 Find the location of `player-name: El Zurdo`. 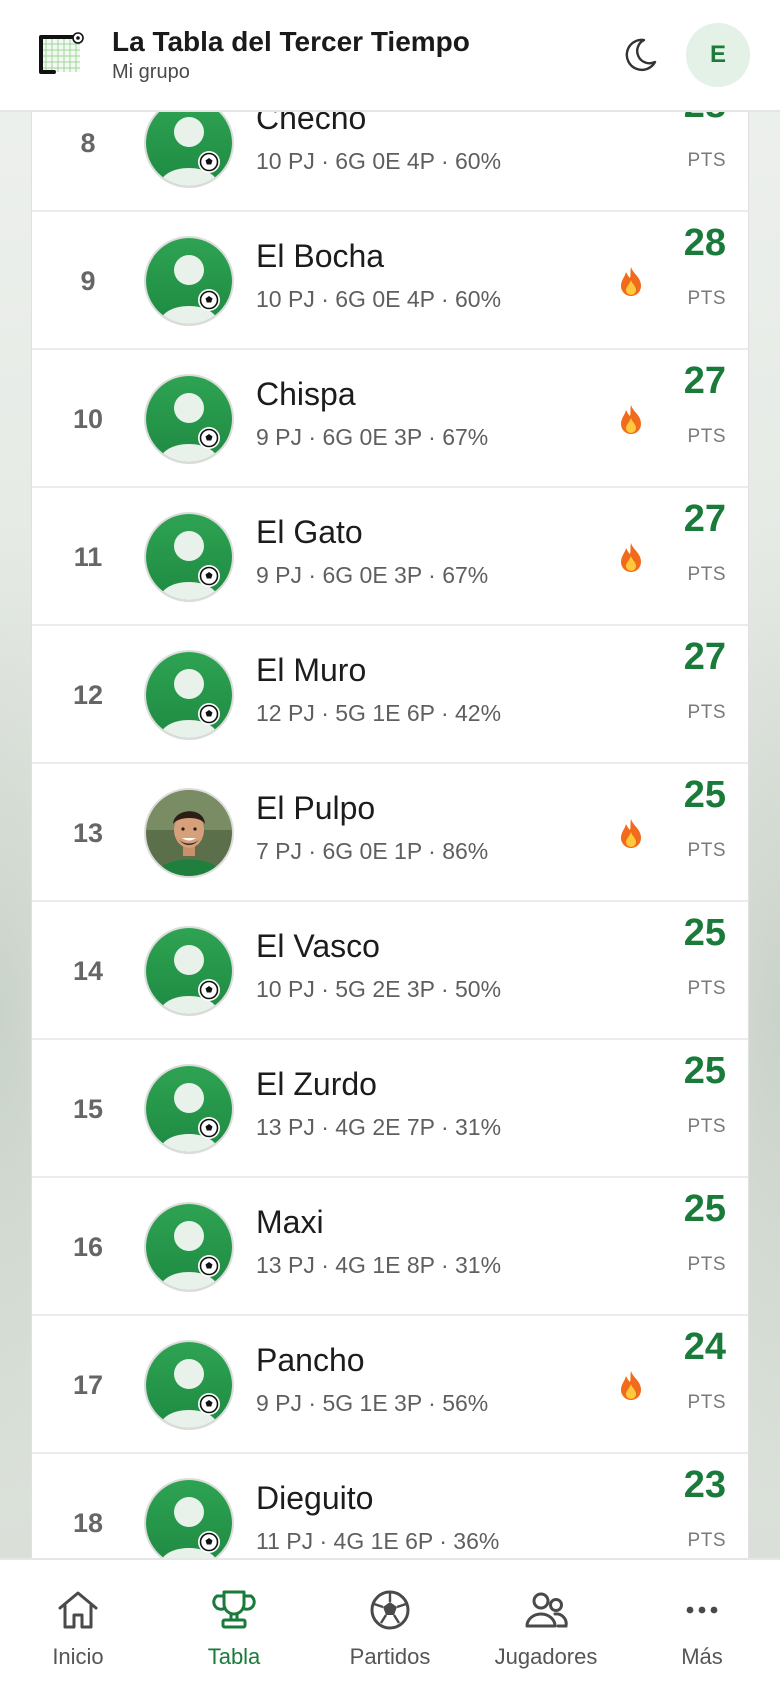

player-name: El Zurdo is located at coordinates (316, 1084).